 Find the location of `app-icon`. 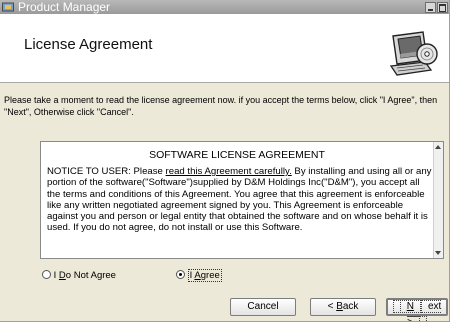

app-icon is located at coordinates (8, 7).